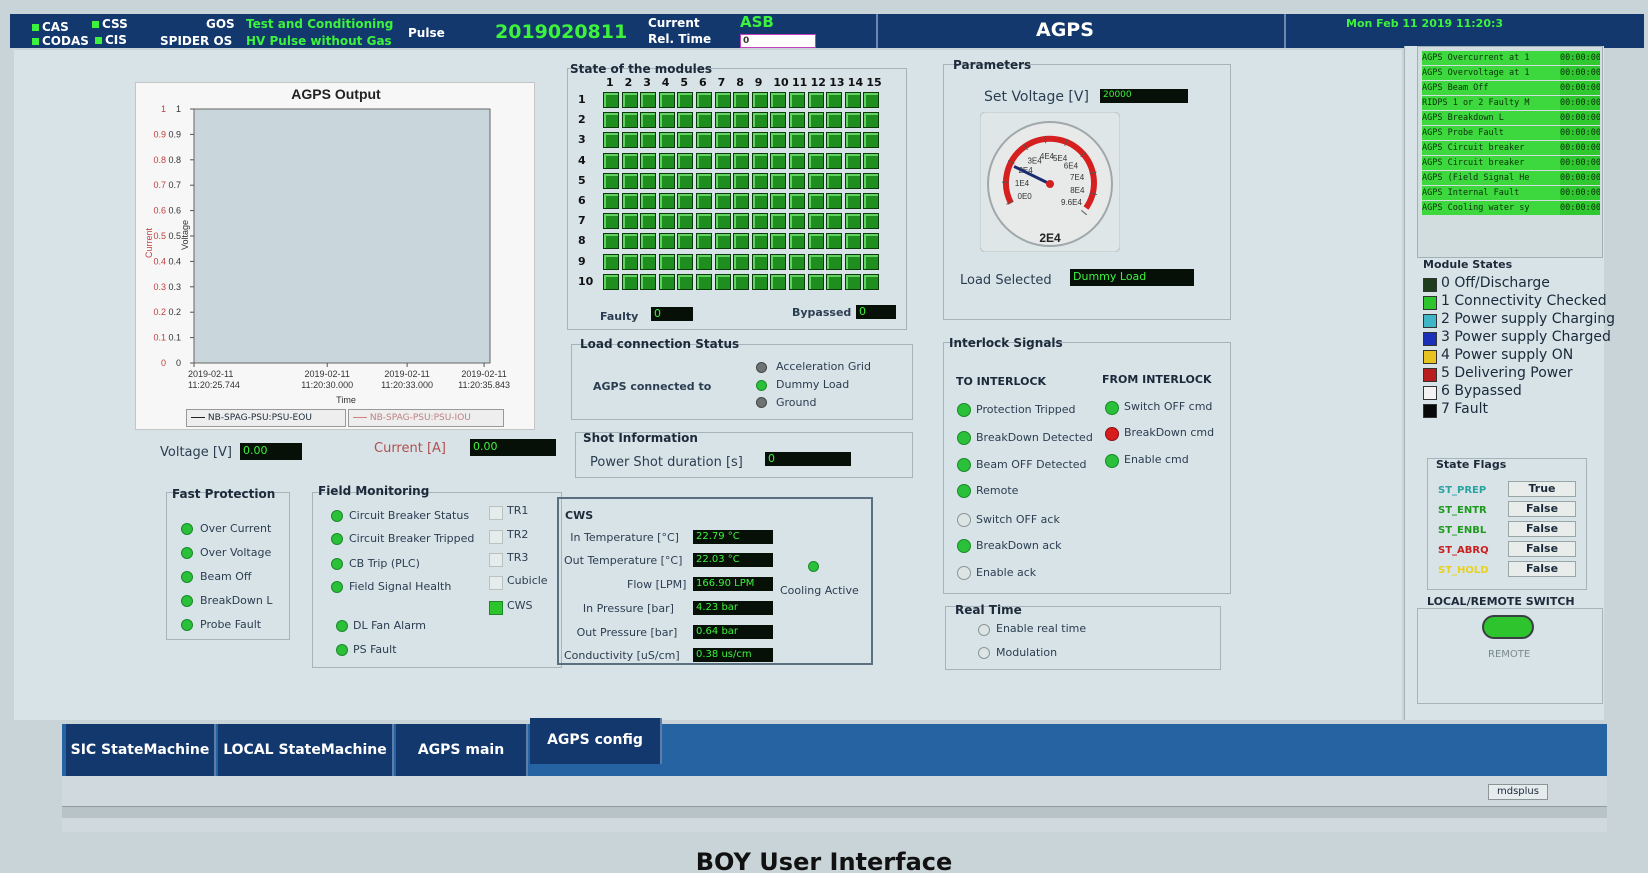  I want to click on enable-real-time-radio, so click(984, 630).